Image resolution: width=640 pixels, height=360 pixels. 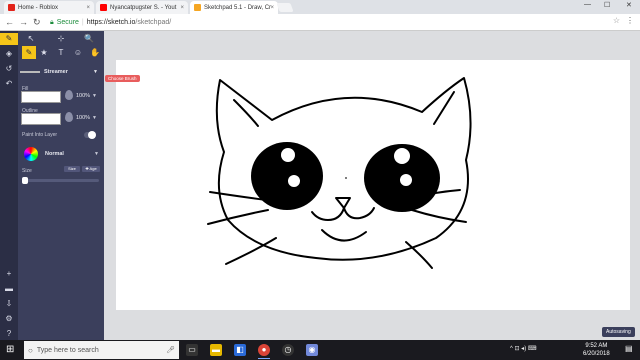 I want to click on back-button: ←, so click(x=9, y=22).